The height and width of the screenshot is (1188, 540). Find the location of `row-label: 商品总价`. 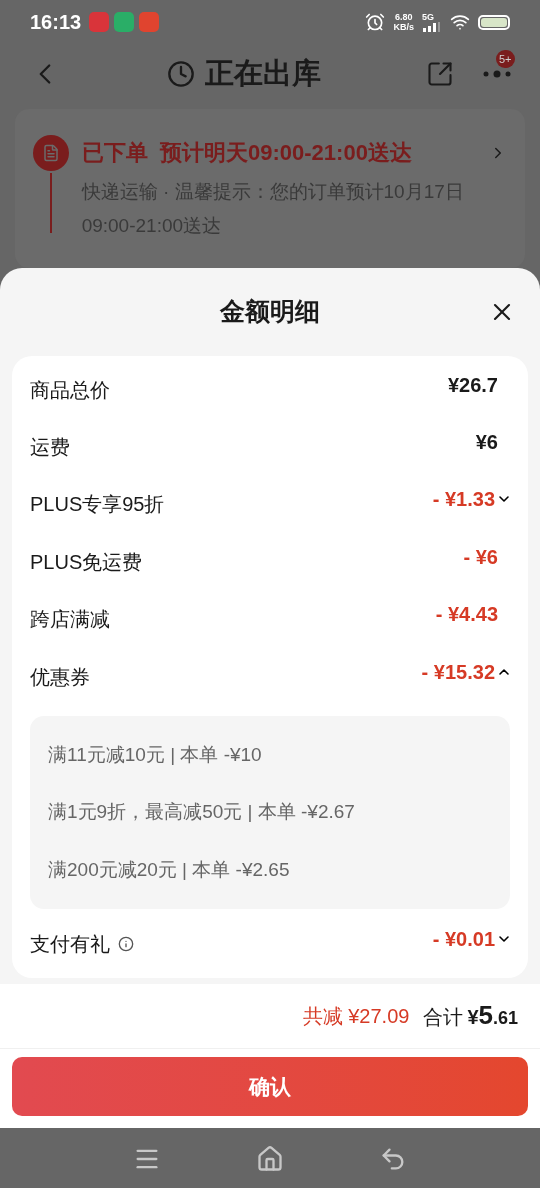

row-label: 商品总价 is located at coordinates (70, 390).